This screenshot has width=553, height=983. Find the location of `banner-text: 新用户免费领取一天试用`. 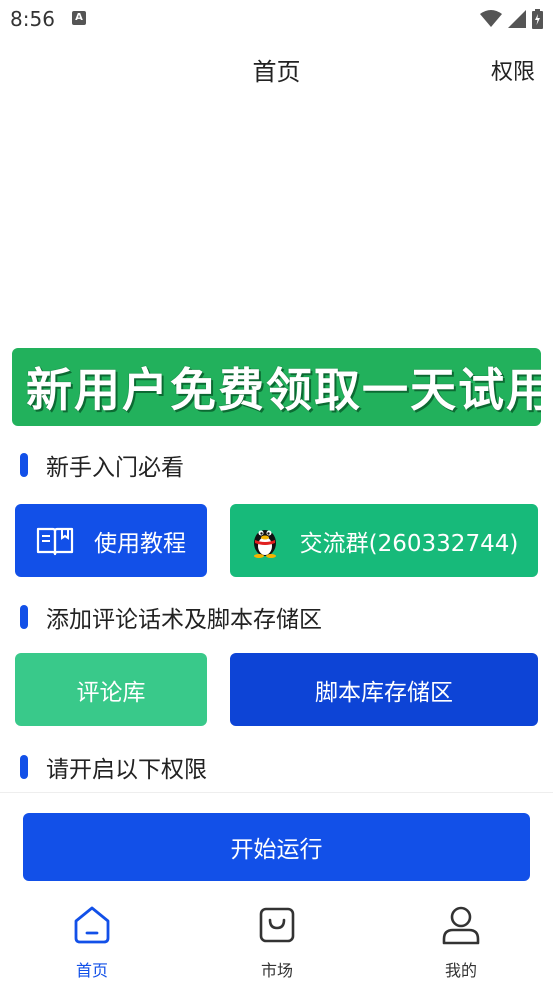

banner-text: 新用户免费领取一天试用 is located at coordinates (283, 390).